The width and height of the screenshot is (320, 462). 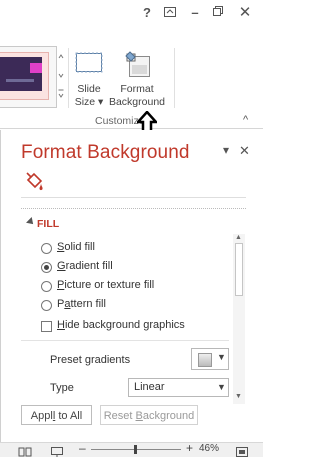 What do you see at coordinates (125, 340) in the screenshot?
I see `section-divider` at bounding box center [125, 340].